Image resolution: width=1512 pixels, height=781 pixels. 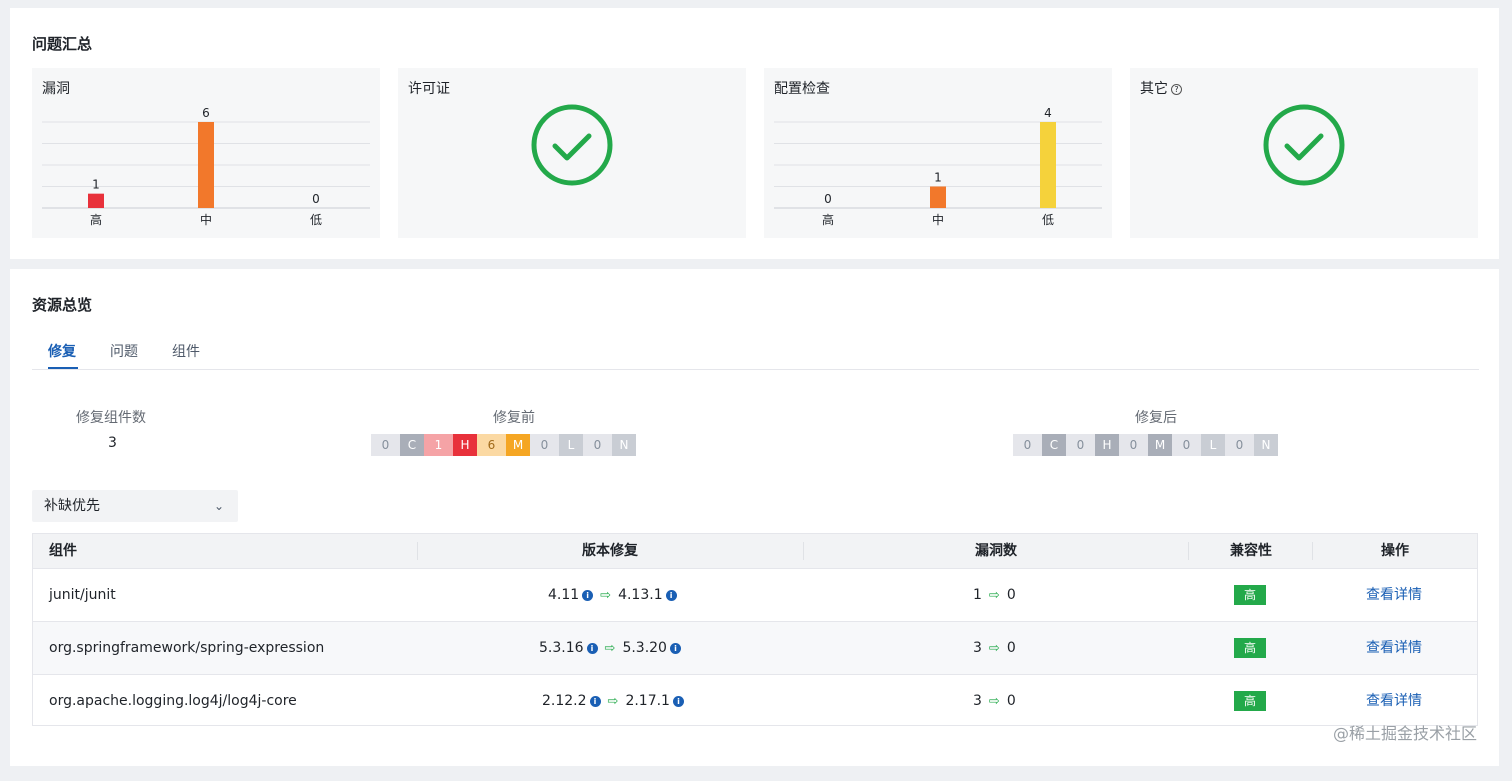 I want to click on tab-fix: 修复, so click(x=62, y=351).